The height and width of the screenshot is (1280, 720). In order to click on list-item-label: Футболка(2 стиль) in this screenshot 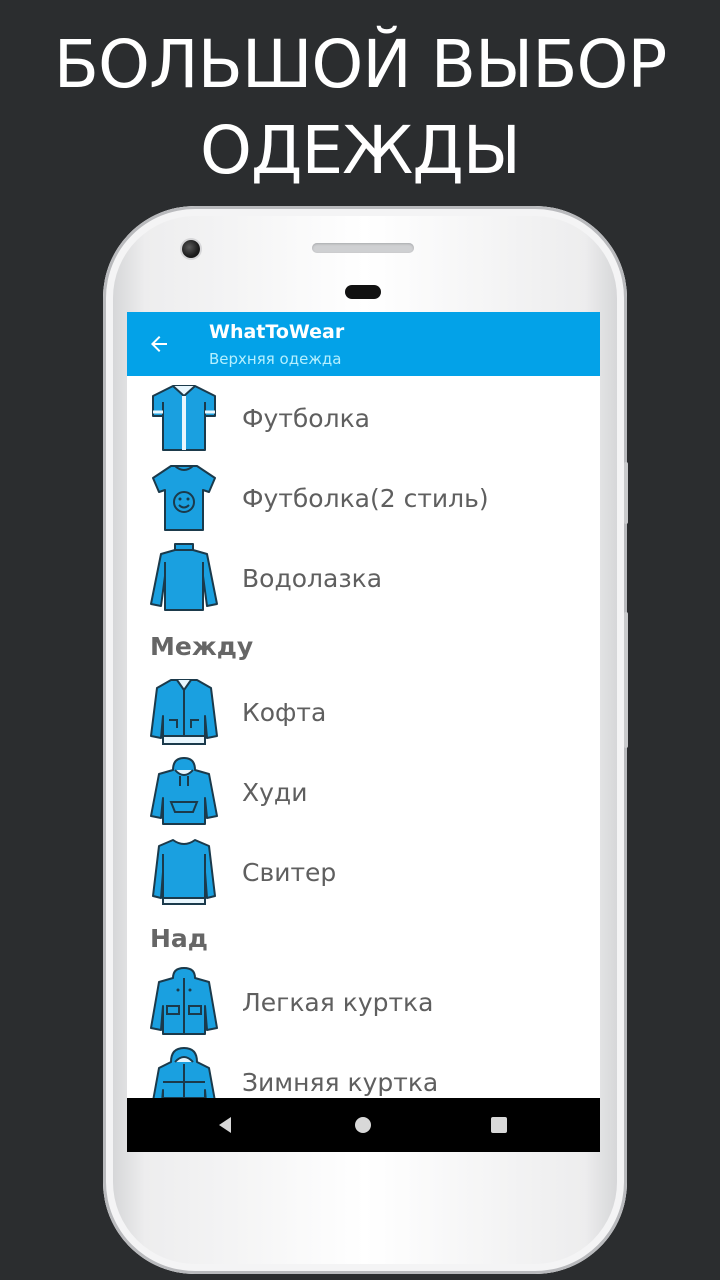, I will do `click(365, 498)`.